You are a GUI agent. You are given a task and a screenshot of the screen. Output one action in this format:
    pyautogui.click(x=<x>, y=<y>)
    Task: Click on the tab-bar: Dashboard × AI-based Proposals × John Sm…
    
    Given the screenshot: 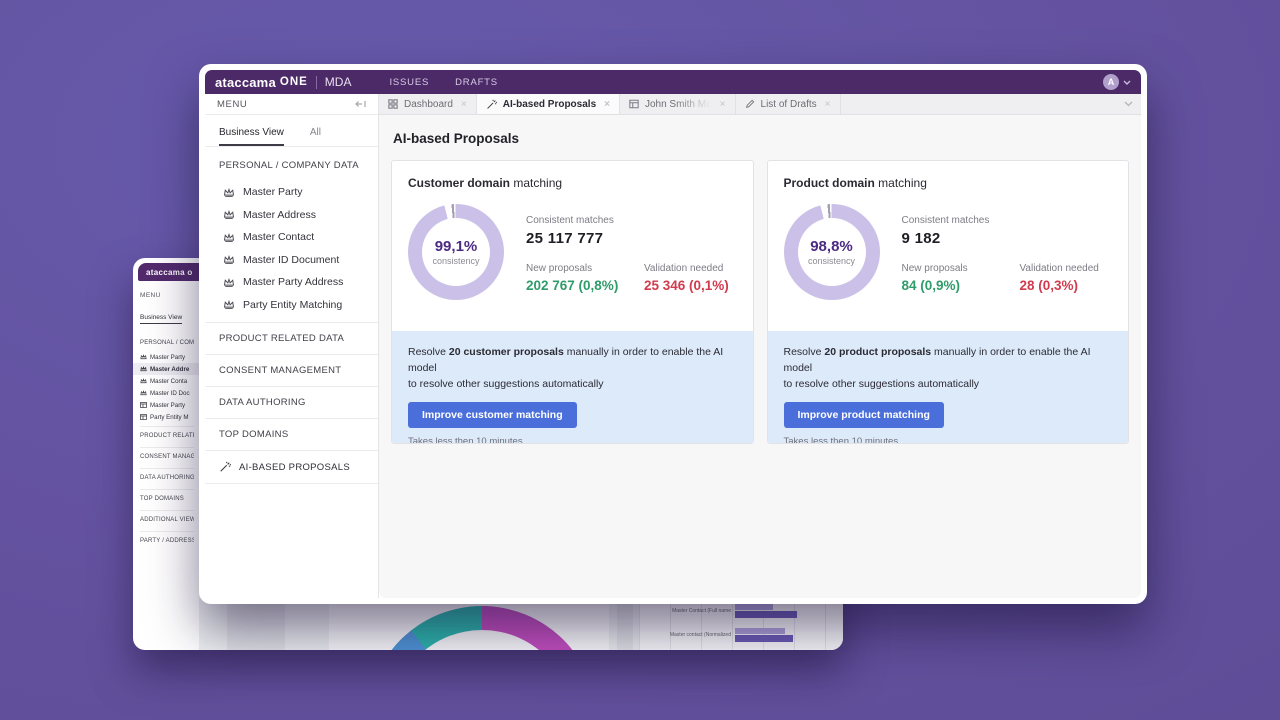 What is the action you would take?
    pyautogui.click(x=760, y=104)
    